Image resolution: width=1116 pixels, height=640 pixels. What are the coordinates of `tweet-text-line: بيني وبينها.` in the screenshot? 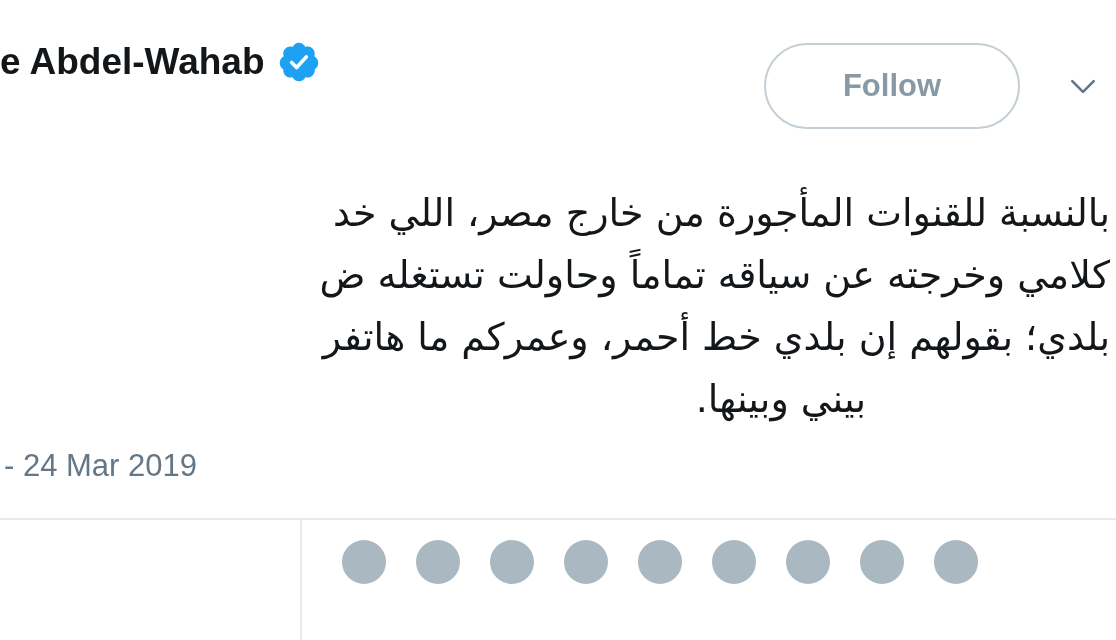 It's located at (781, 400).